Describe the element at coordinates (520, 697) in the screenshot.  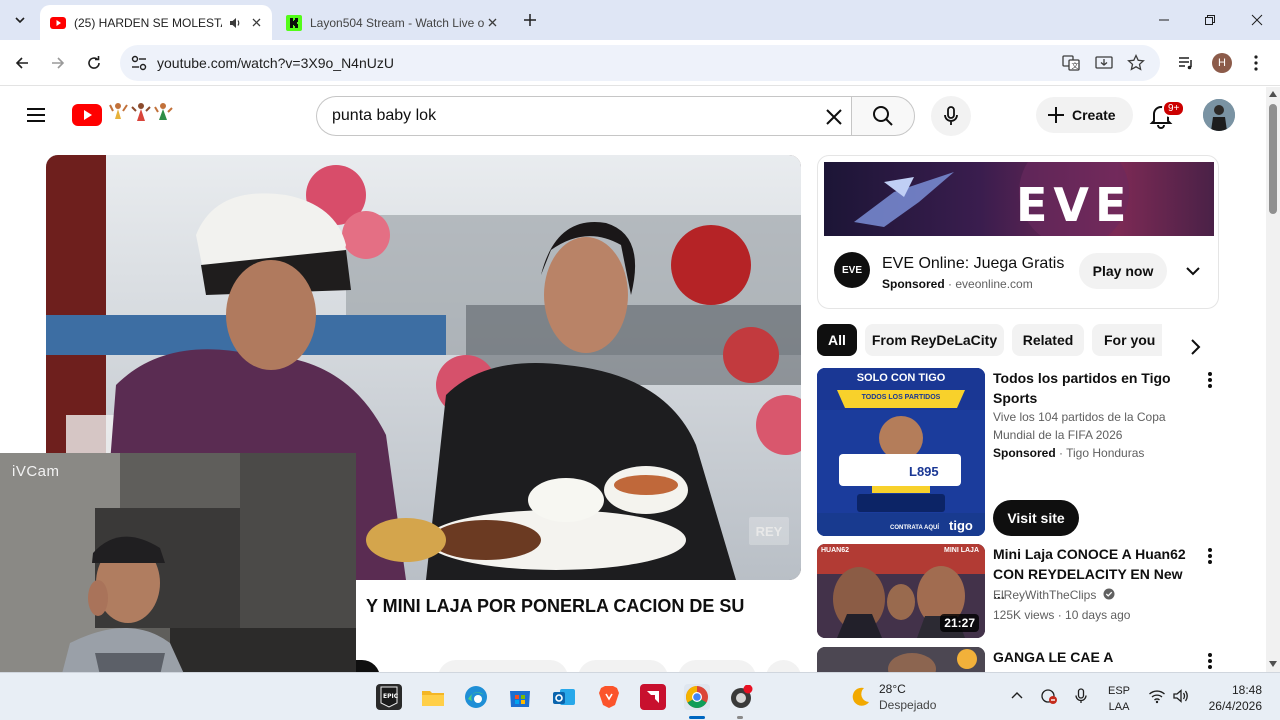
I see `microsoft-store-icon` at that location.